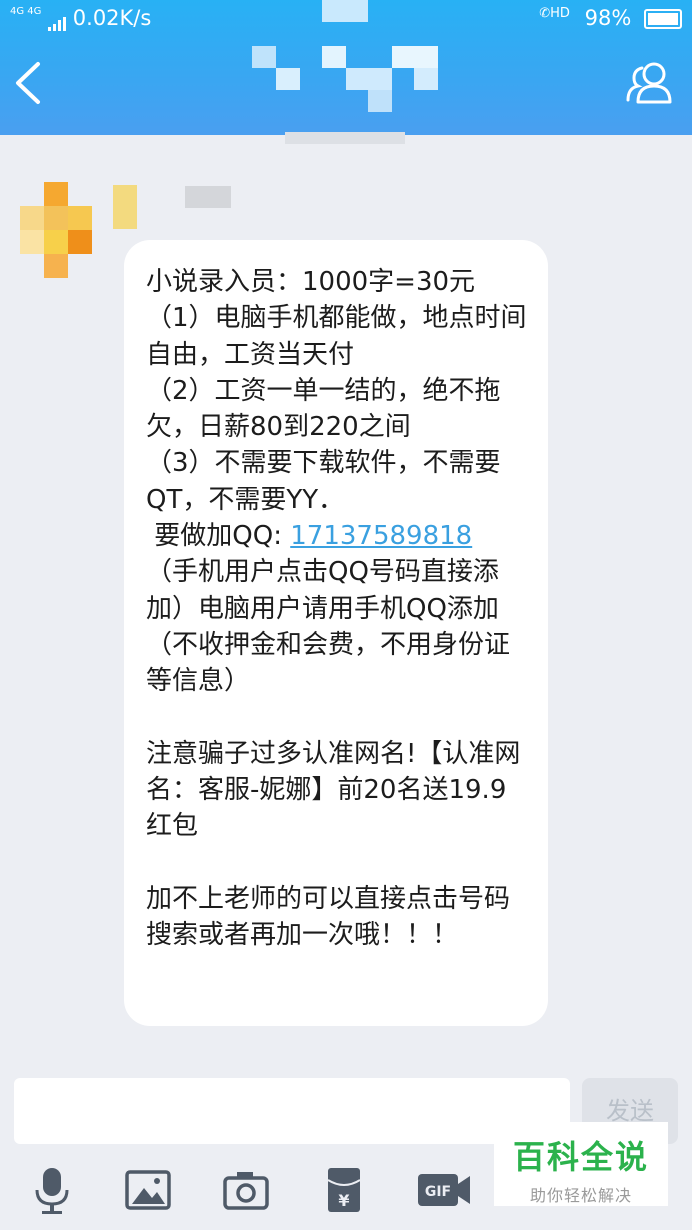 Image resolution: width=692 pixels, height=1230 pixels. I want to click on avatar, so click(60, 231).